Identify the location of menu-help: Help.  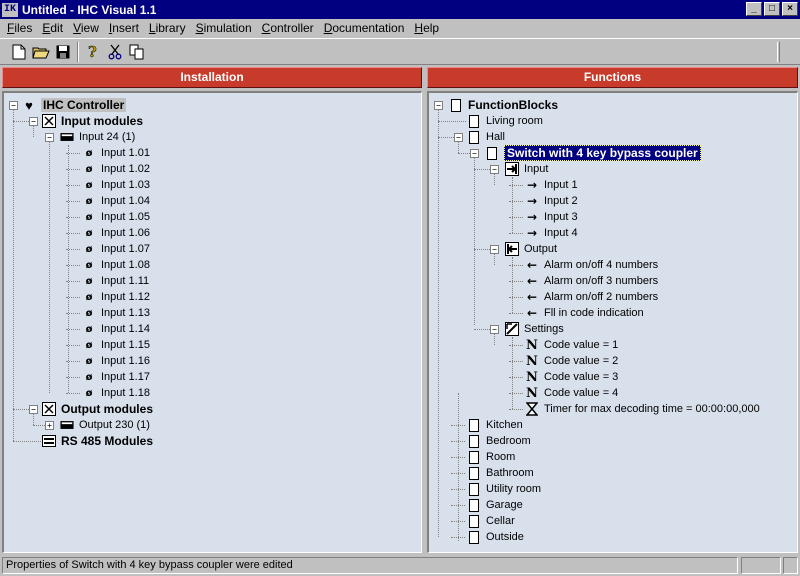
(426, 28).